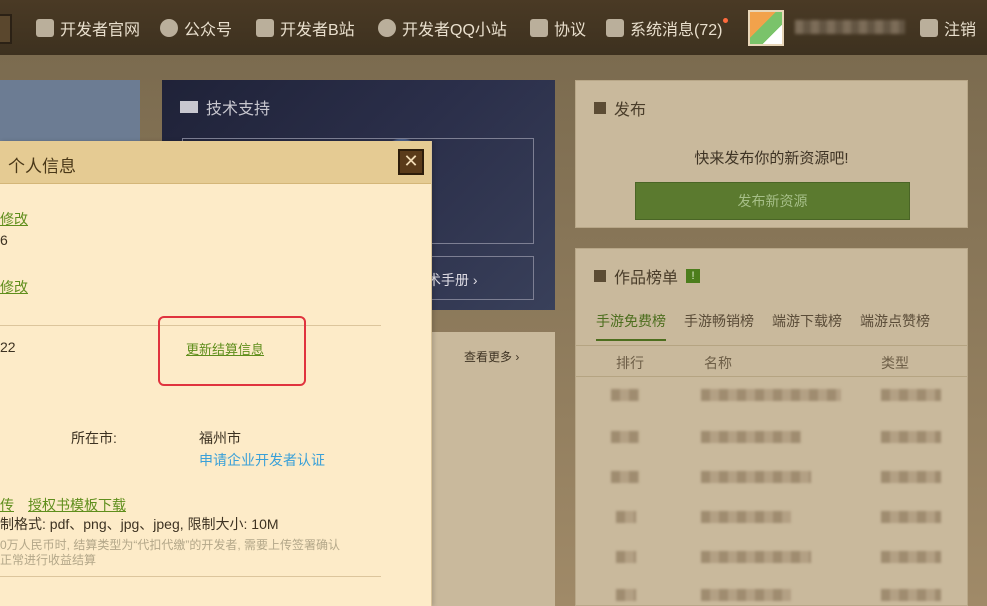  I want to click on nav-item-wechat: 公众号, so click(196, 27).